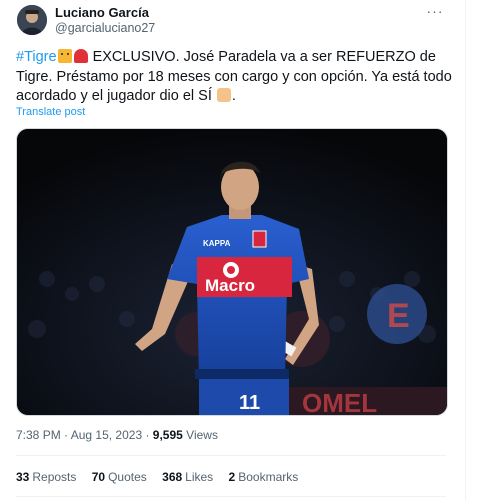  I want to click on likes-label: Likes, so click(199, 477).